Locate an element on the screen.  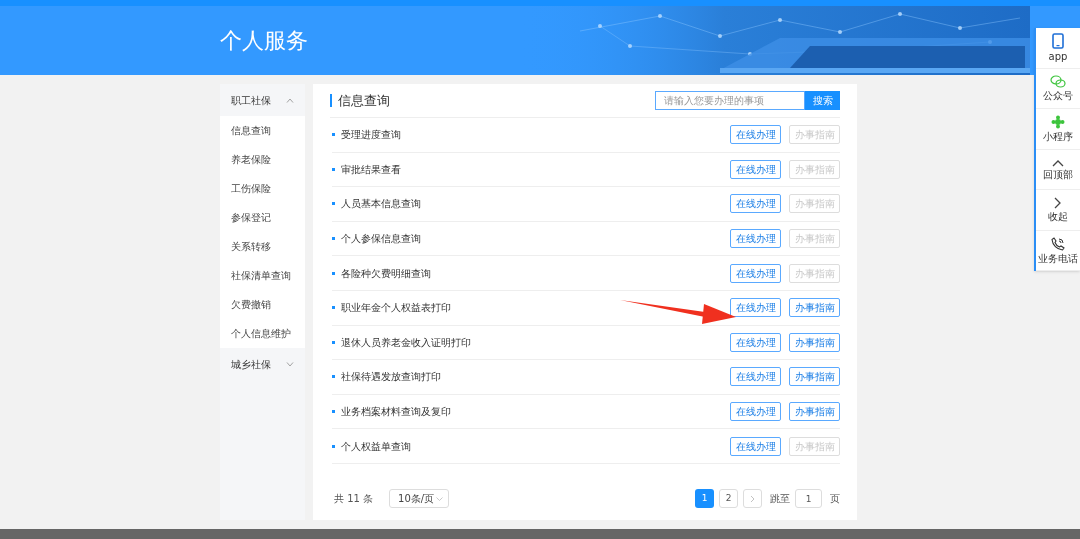
sidebar-item: 信息查询 is located at coordinates (262, 130).